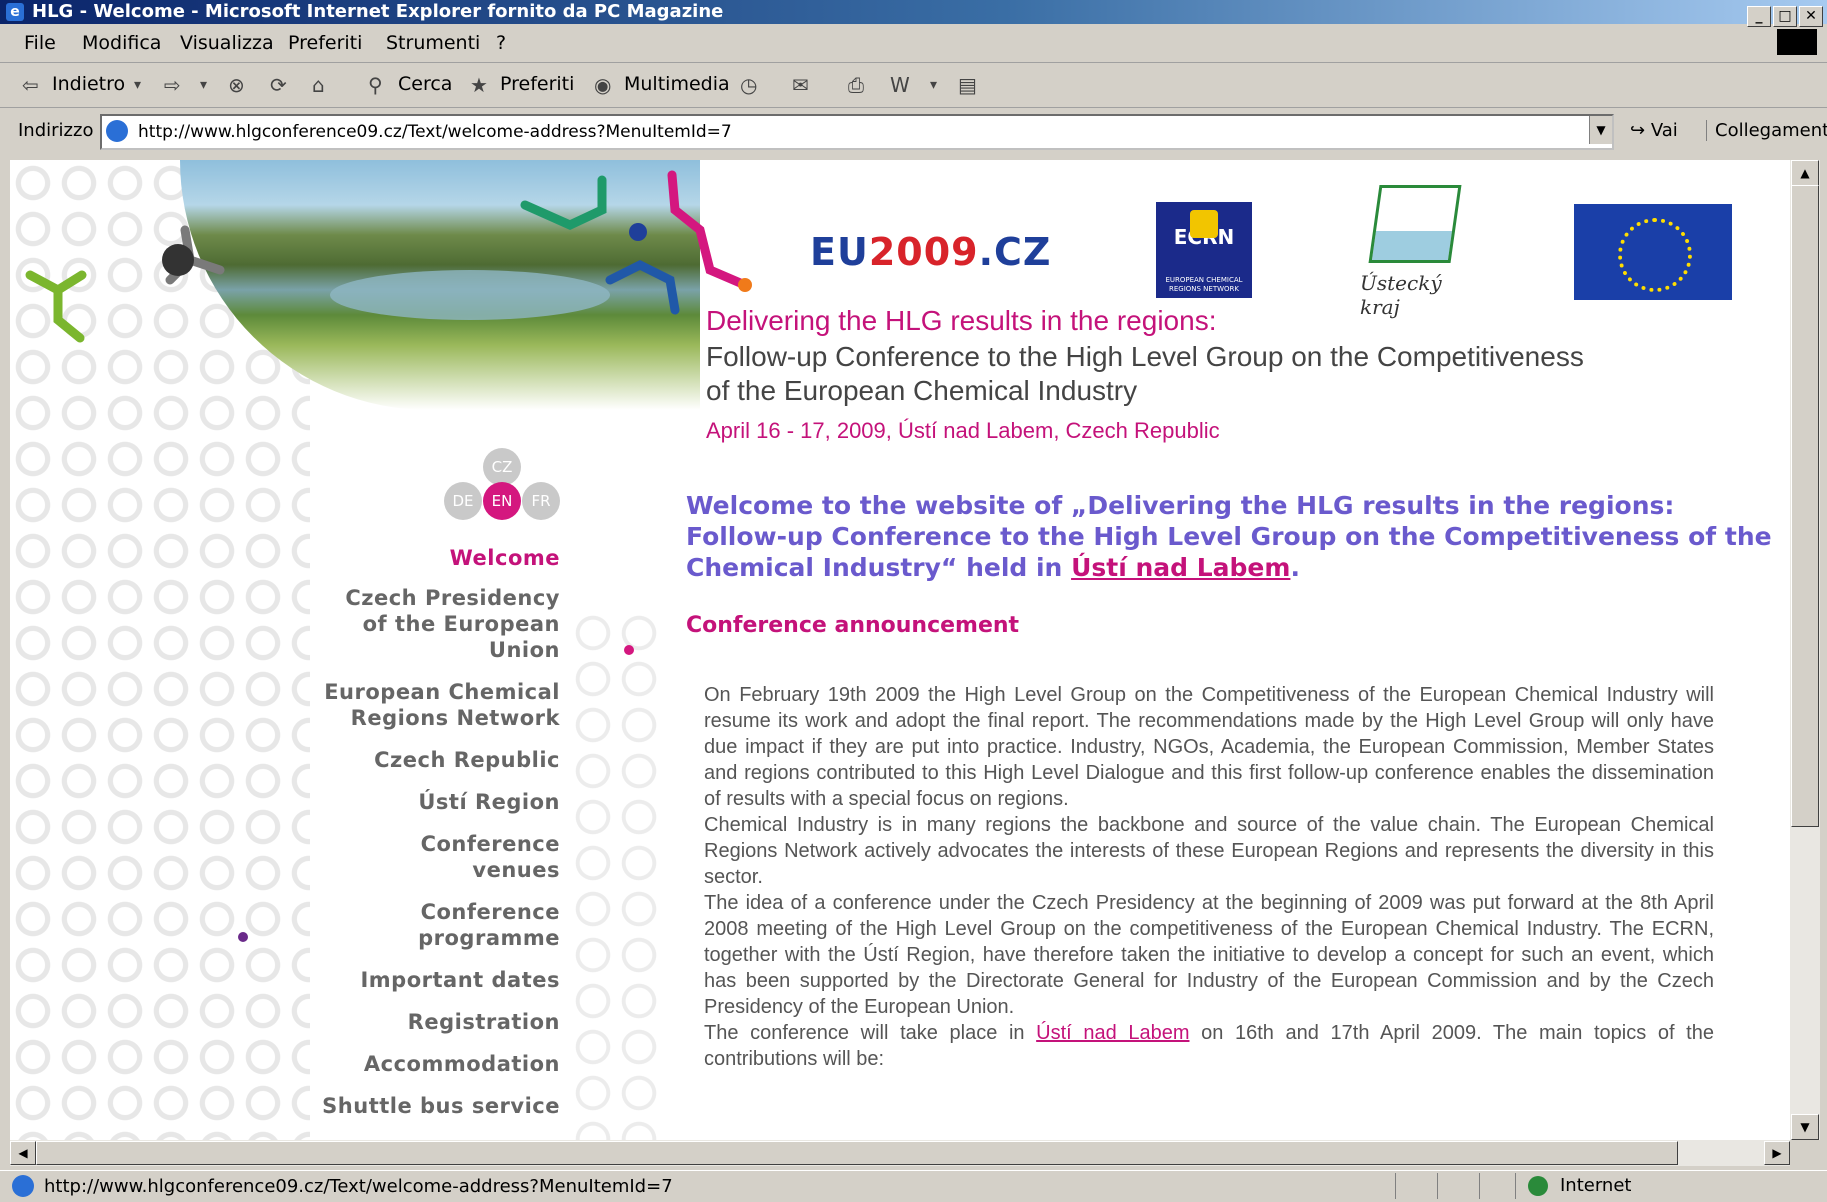 The height and width of the screenshot is (1202, 1827). What do you see at coordinates (923, 252) in the screenshot?
I see `eu2009-logo-number: 2009` at bounding box center [923, 252].